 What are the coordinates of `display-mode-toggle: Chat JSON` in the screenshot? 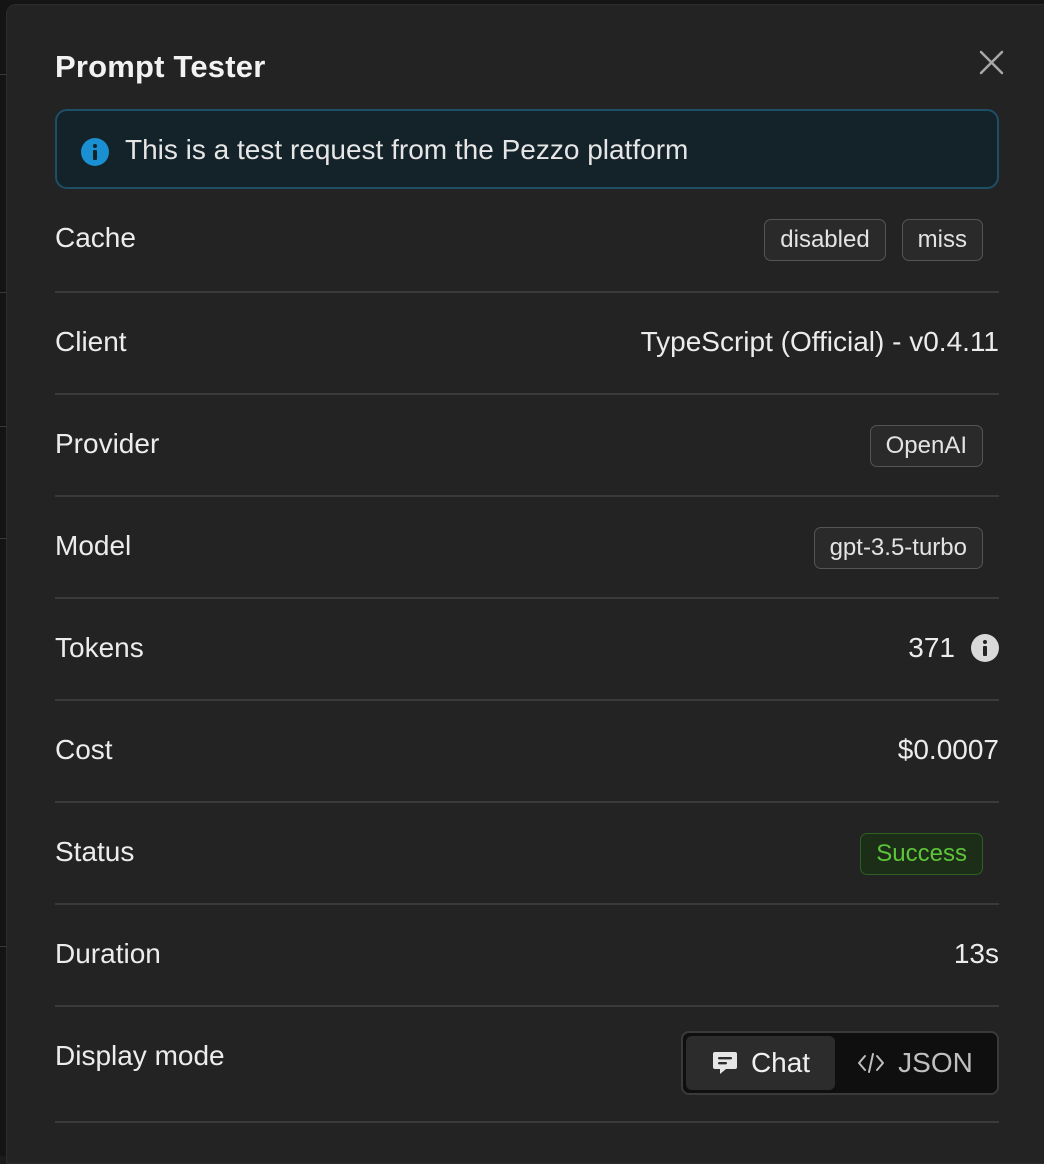 It's located at (840, 1063).